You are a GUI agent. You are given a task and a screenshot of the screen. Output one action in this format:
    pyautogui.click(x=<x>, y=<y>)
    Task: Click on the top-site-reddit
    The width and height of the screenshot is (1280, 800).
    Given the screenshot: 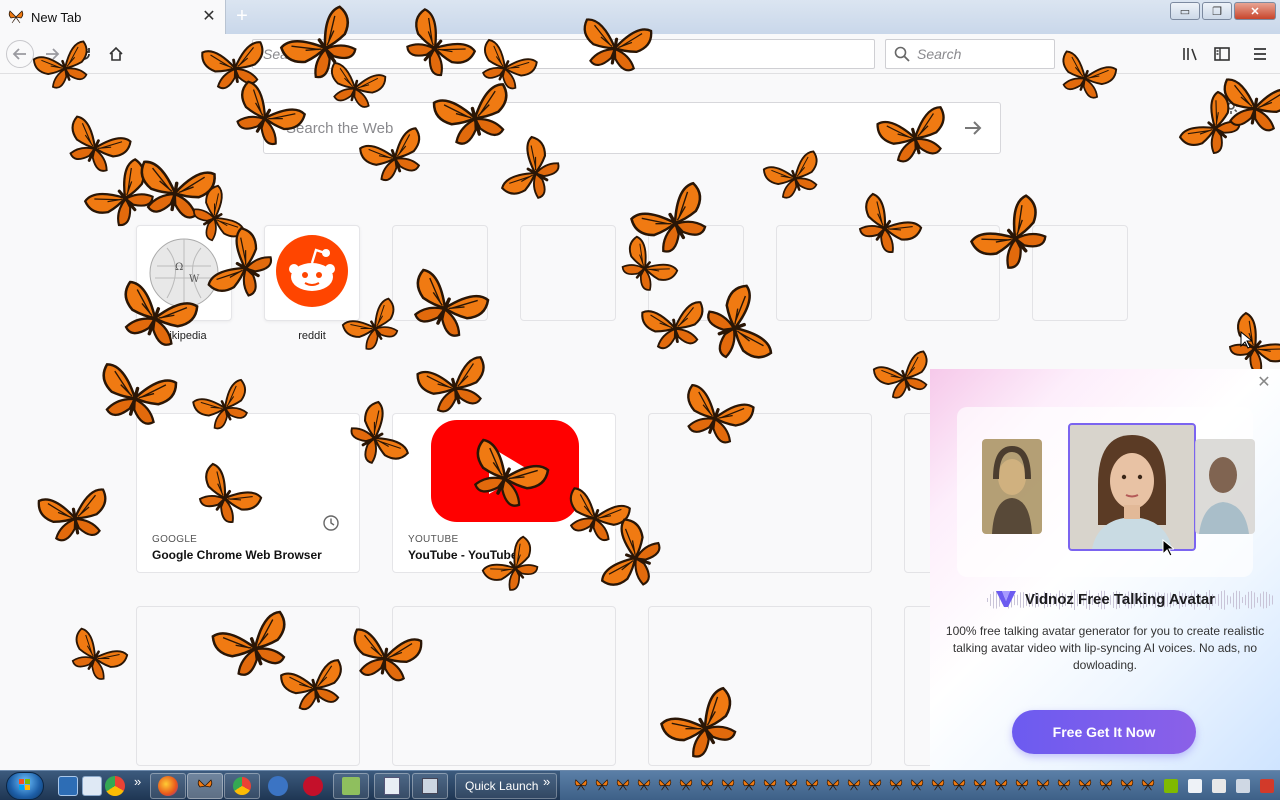 What is the action you would take?
    pyautogui.click(x=312, y=273)
    